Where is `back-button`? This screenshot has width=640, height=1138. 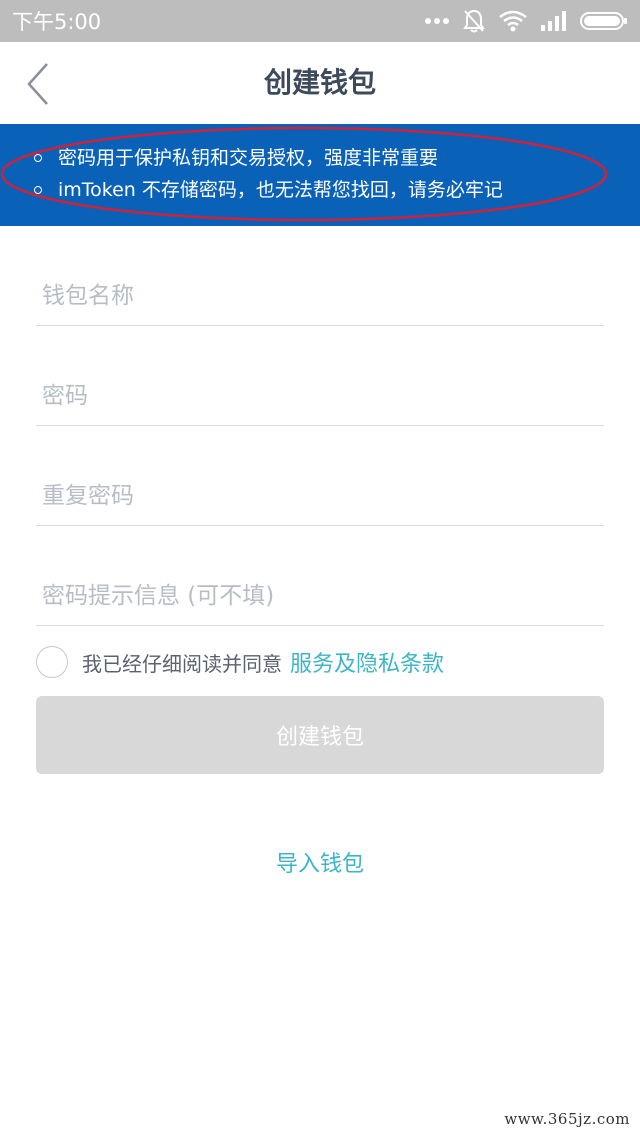 back-button is located at coordinates (38, 84).